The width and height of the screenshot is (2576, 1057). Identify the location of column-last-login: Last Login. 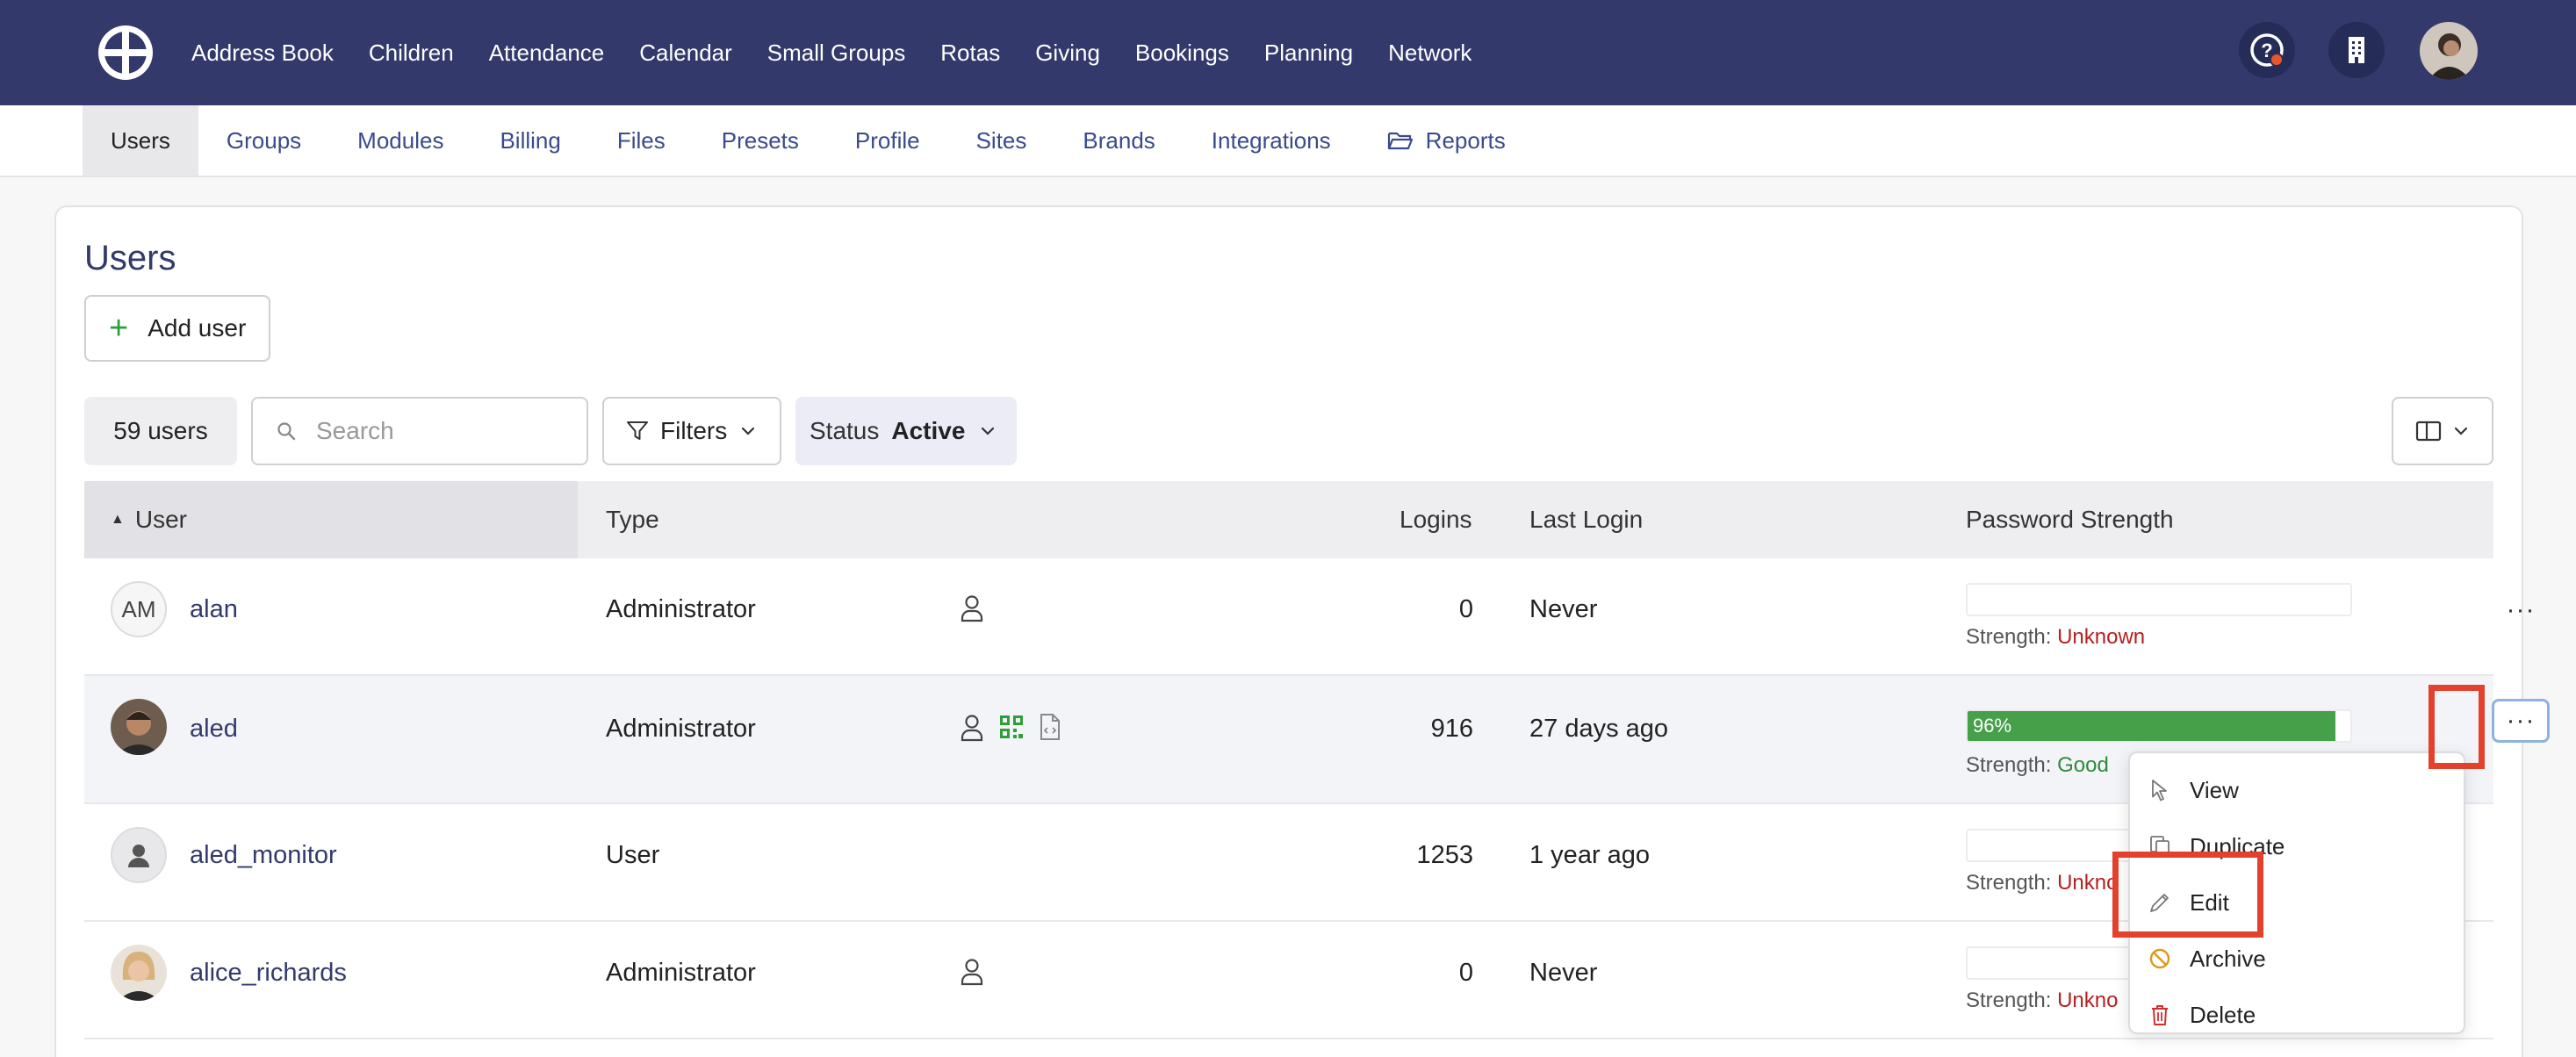
(1586, 520).